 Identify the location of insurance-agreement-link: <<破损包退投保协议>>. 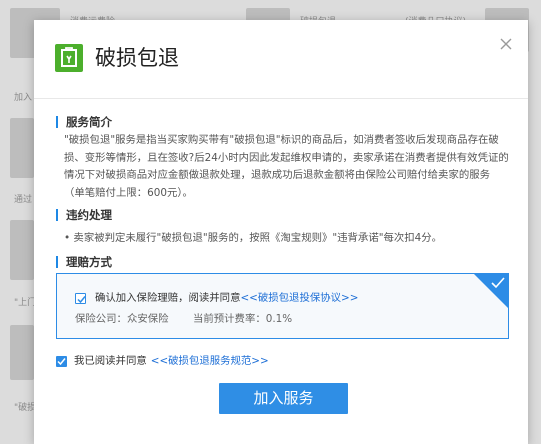
(299, 298).